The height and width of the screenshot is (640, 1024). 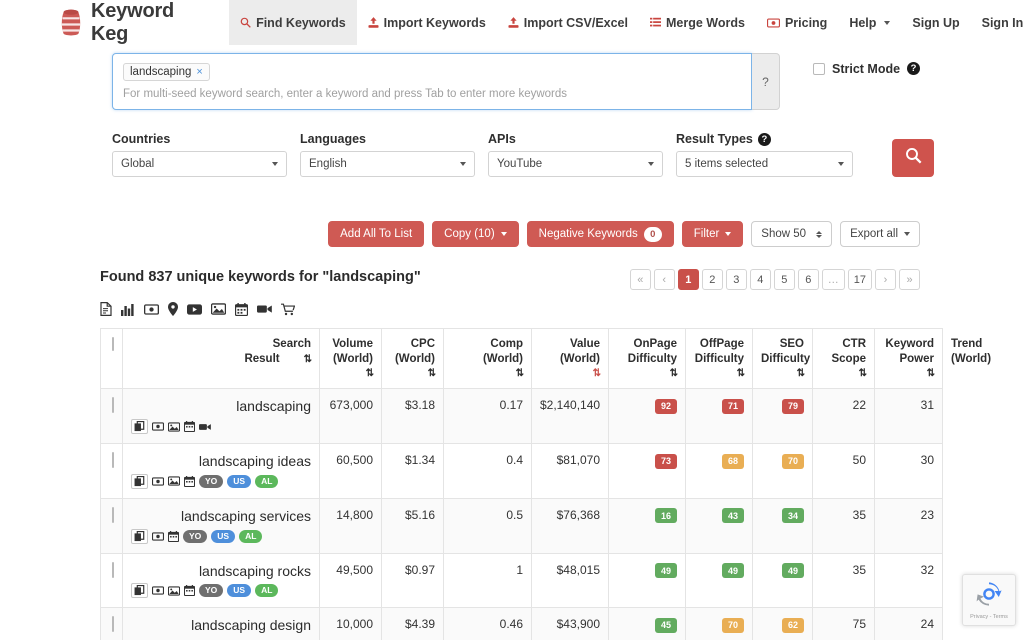 What do you see at coordinates (719, 358) in the screenshot?
I see `column-offpage-difficulty: OffPage Difficulty ⇅` at bounding box center [719, 358].